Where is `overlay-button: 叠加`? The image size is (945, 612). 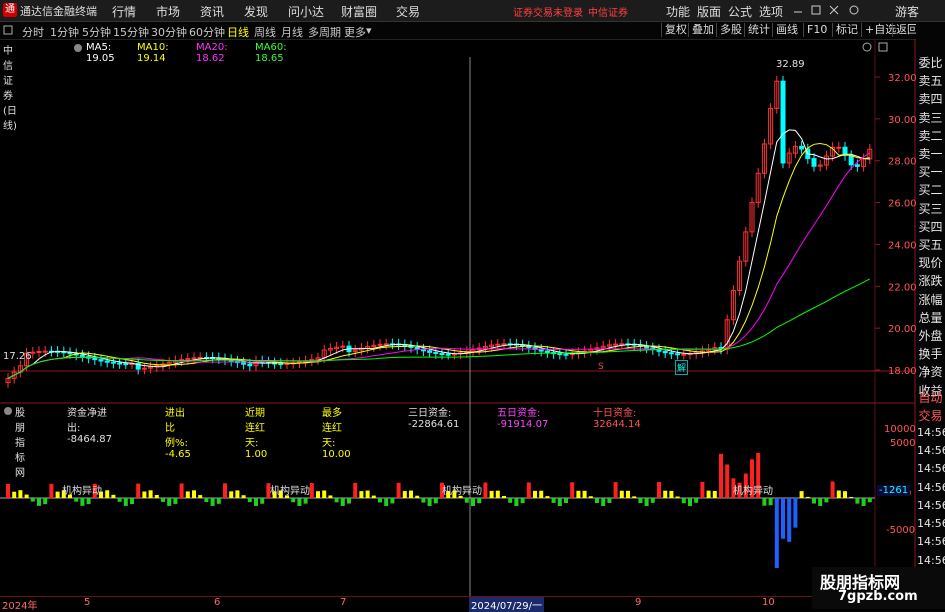
overlay-button: 叠加 is located at coordinates (702, 30).